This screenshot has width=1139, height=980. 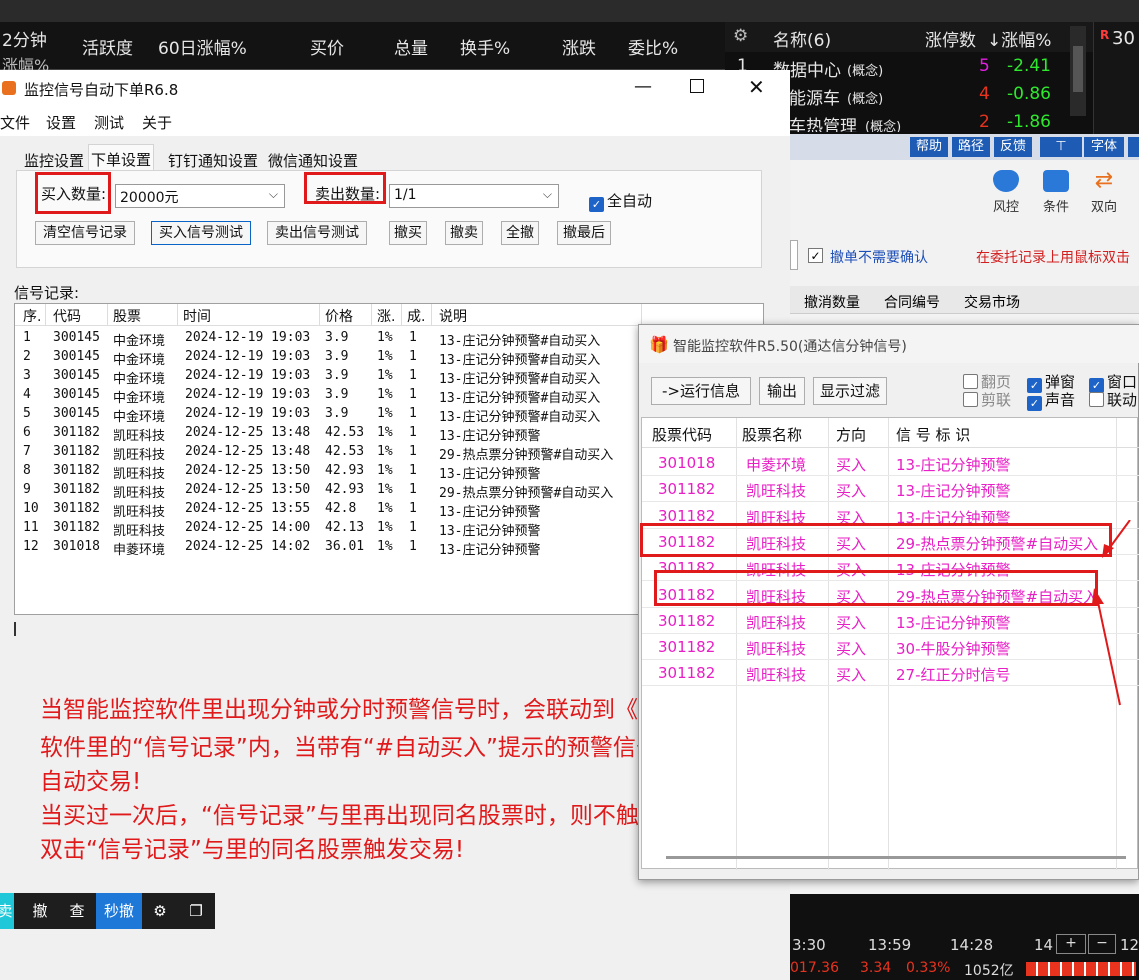 I want to click on pin-icon: ⊤, so click(x=1061, y=147).